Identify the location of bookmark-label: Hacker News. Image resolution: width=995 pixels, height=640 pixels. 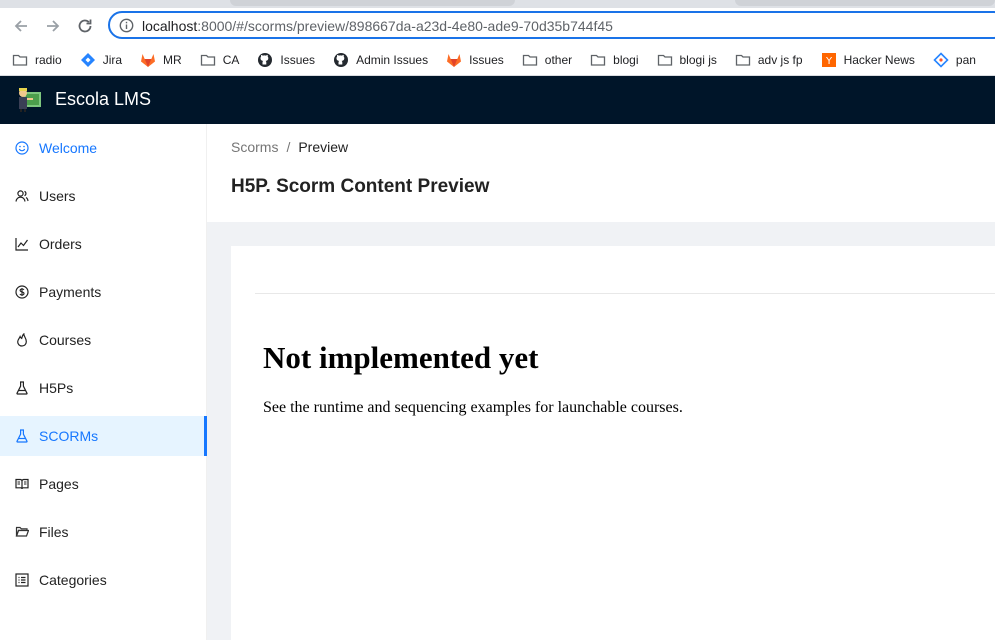
(879, 59).